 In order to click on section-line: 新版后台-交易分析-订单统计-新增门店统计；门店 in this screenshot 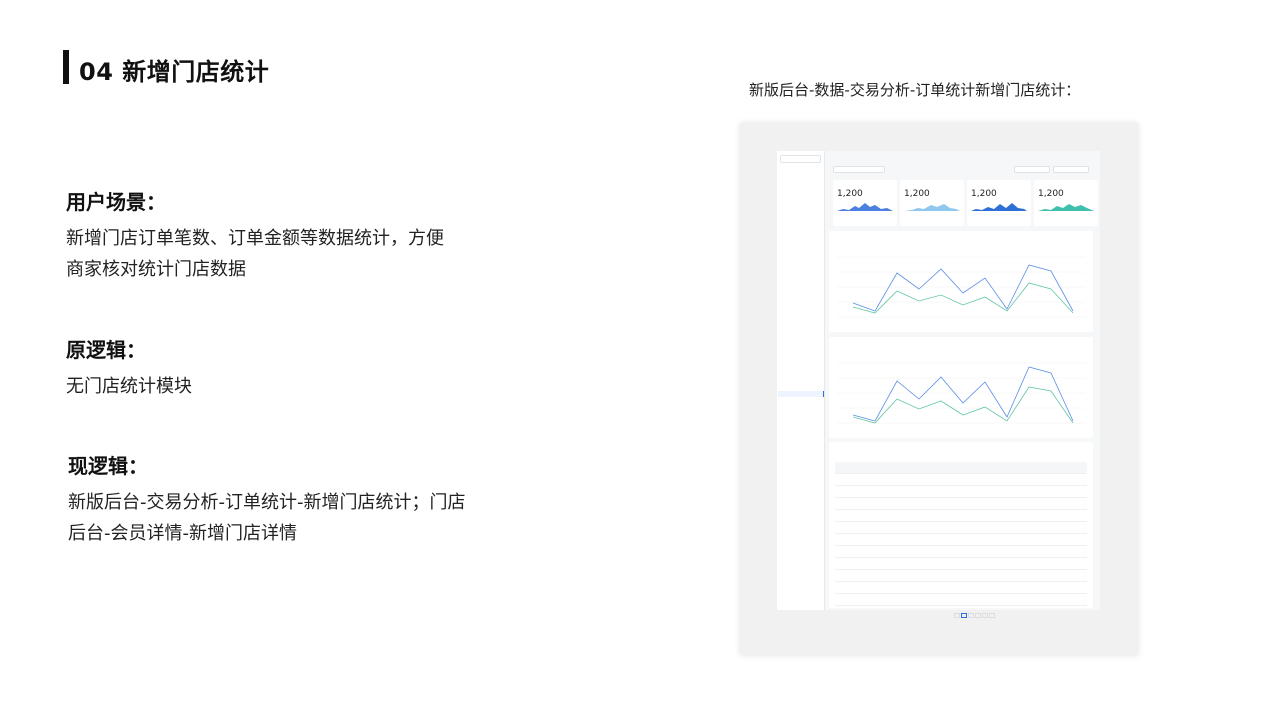, I will do `click(267, 502)`.